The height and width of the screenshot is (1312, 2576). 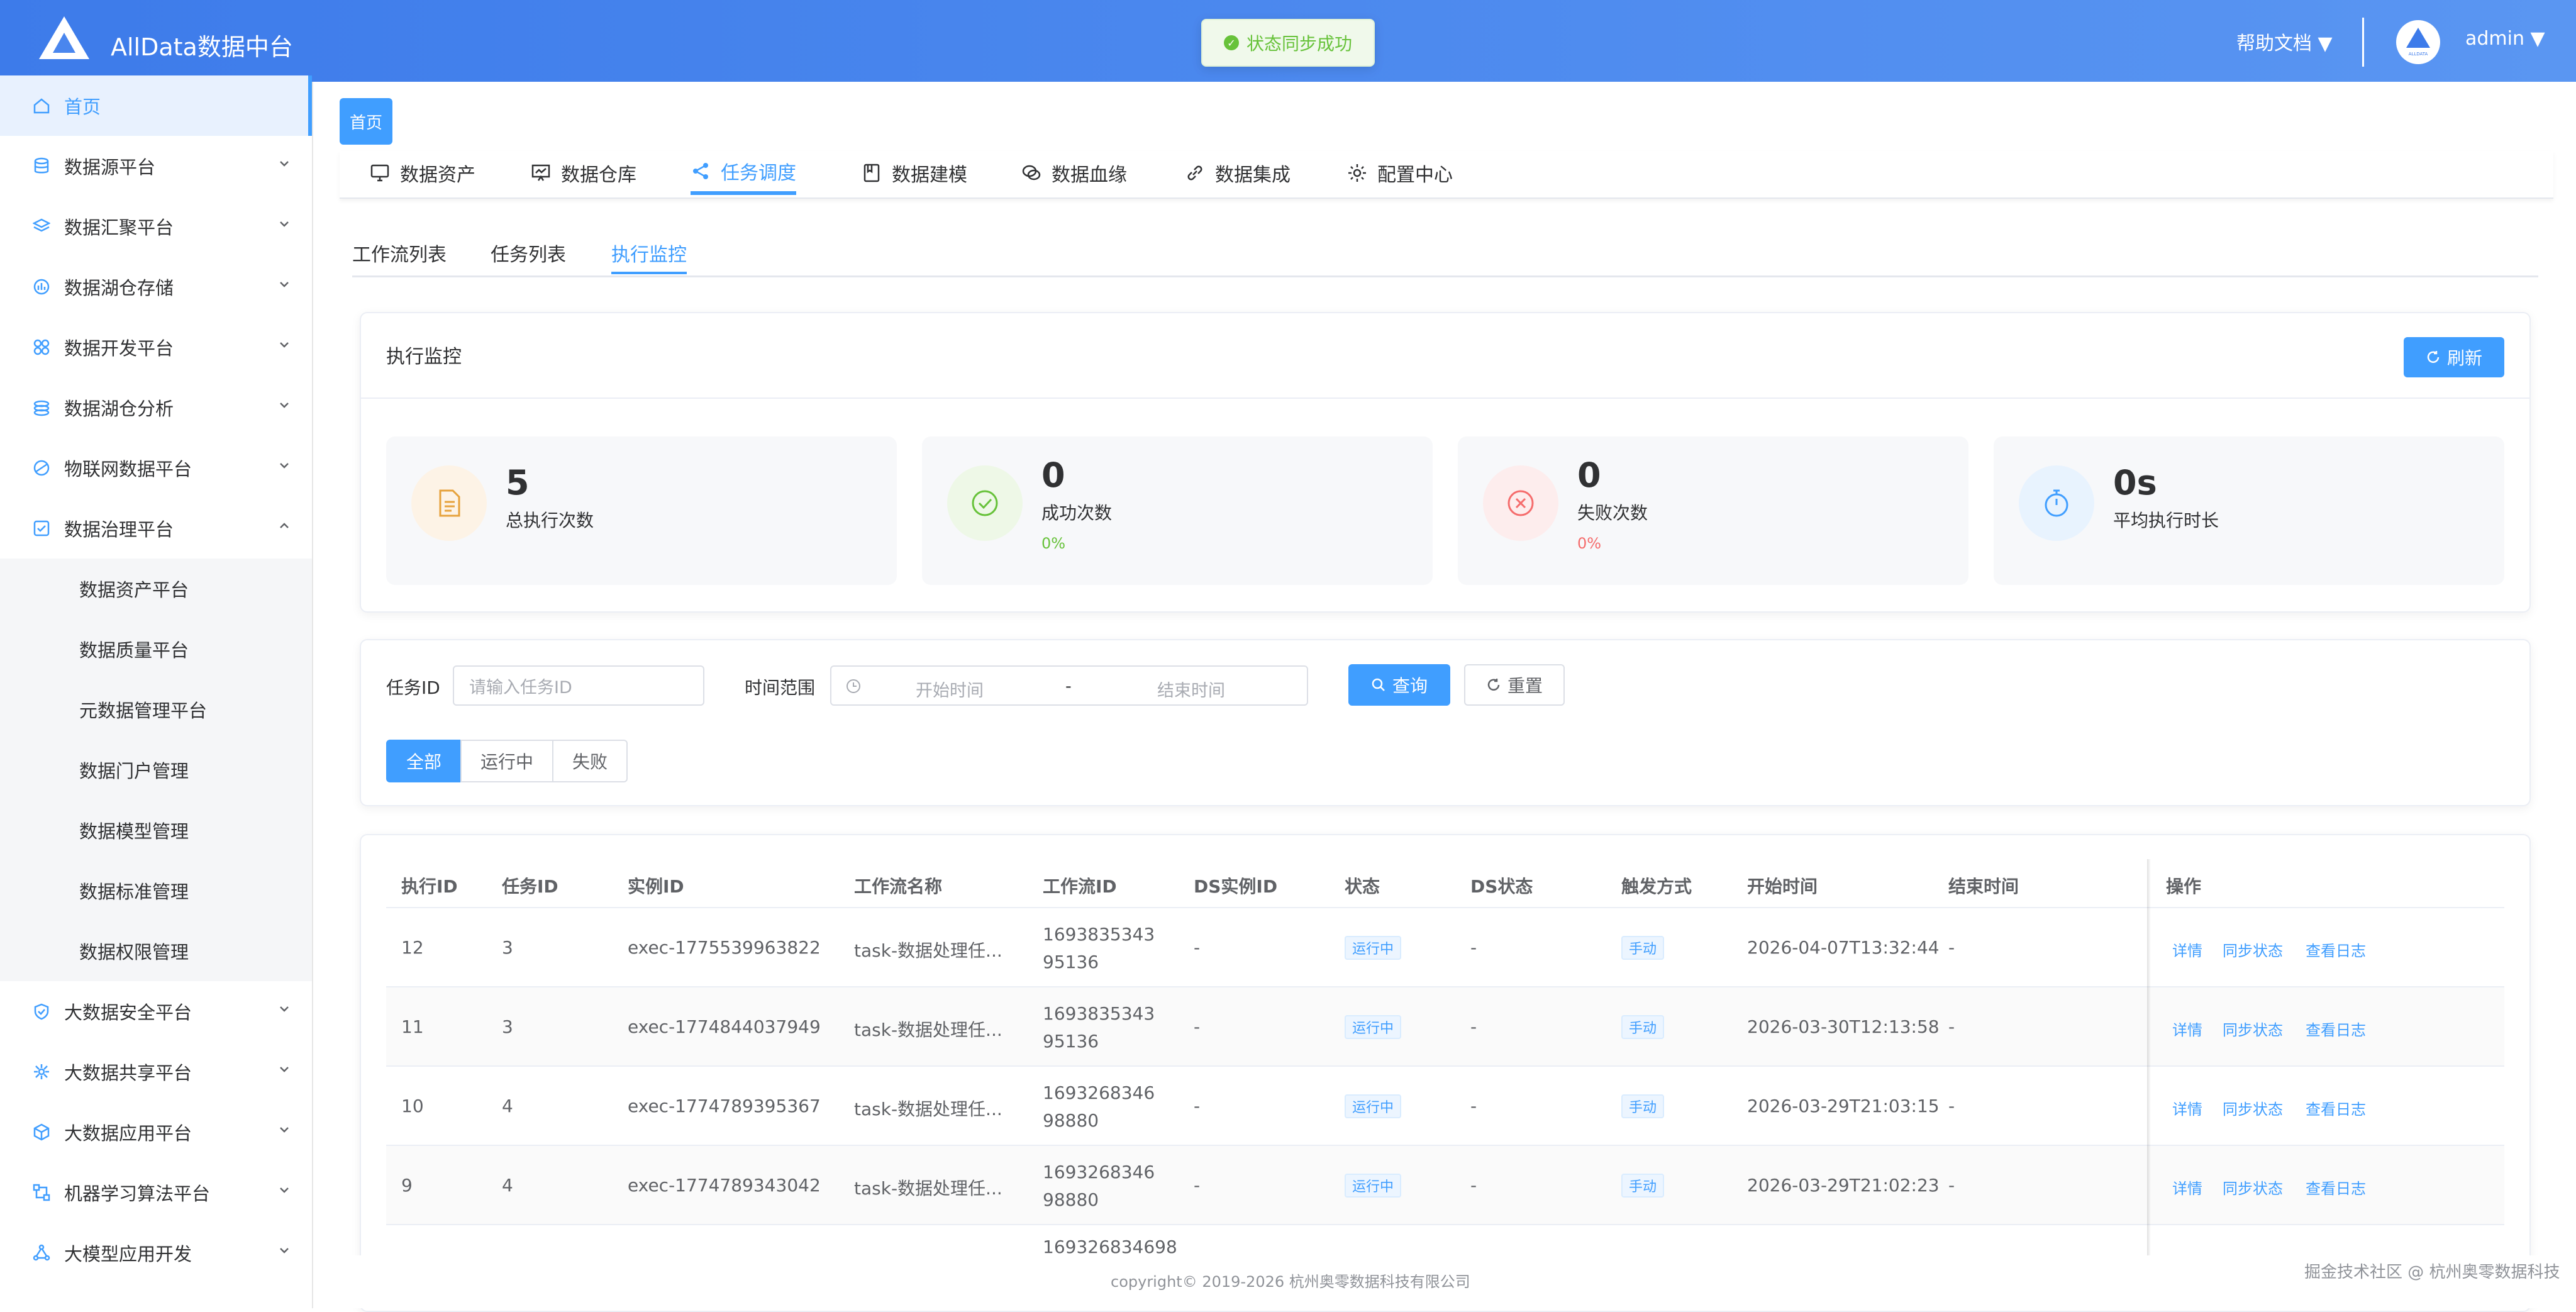 What do you see at coordinates (583, 173) in the screenshot?
I see `tab-data-warehouse: 数据仓库` at bounding box center [583, 173].